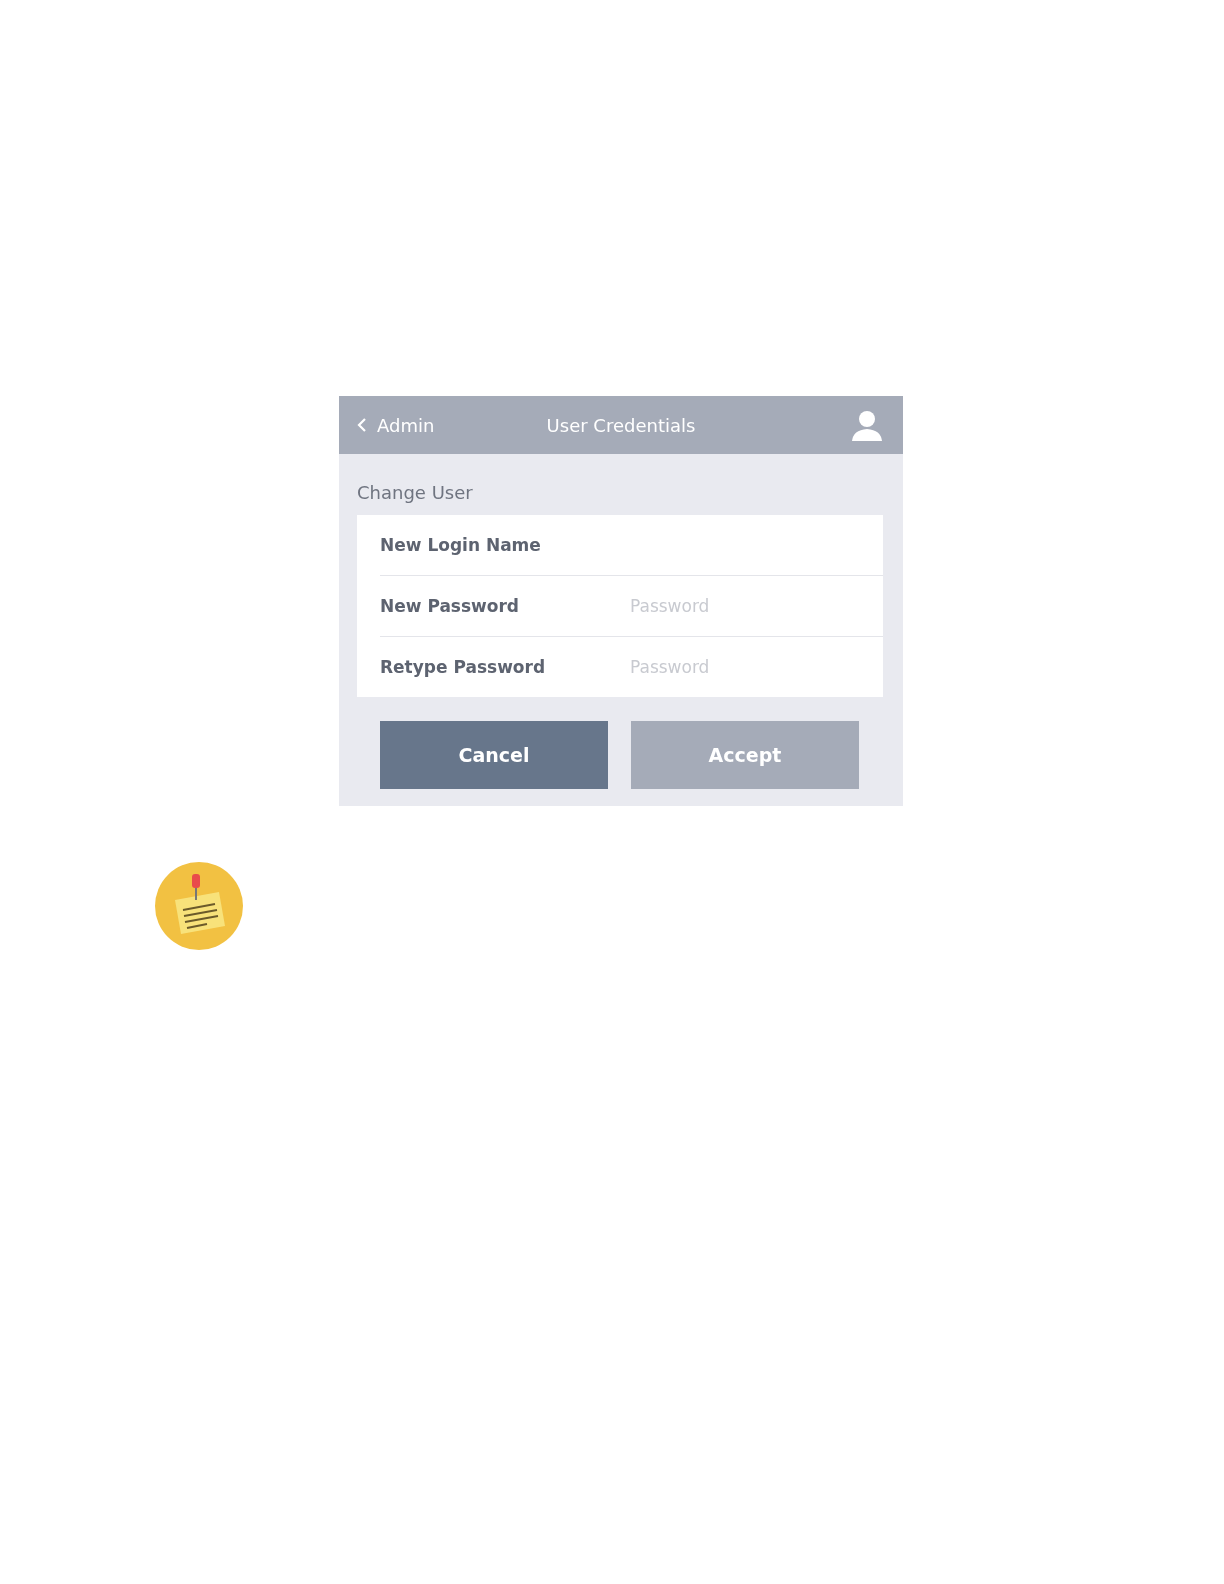  Describe the element at coordinates (463, 667) in the screenshot. I see `field-label: Retype Password` at that location.